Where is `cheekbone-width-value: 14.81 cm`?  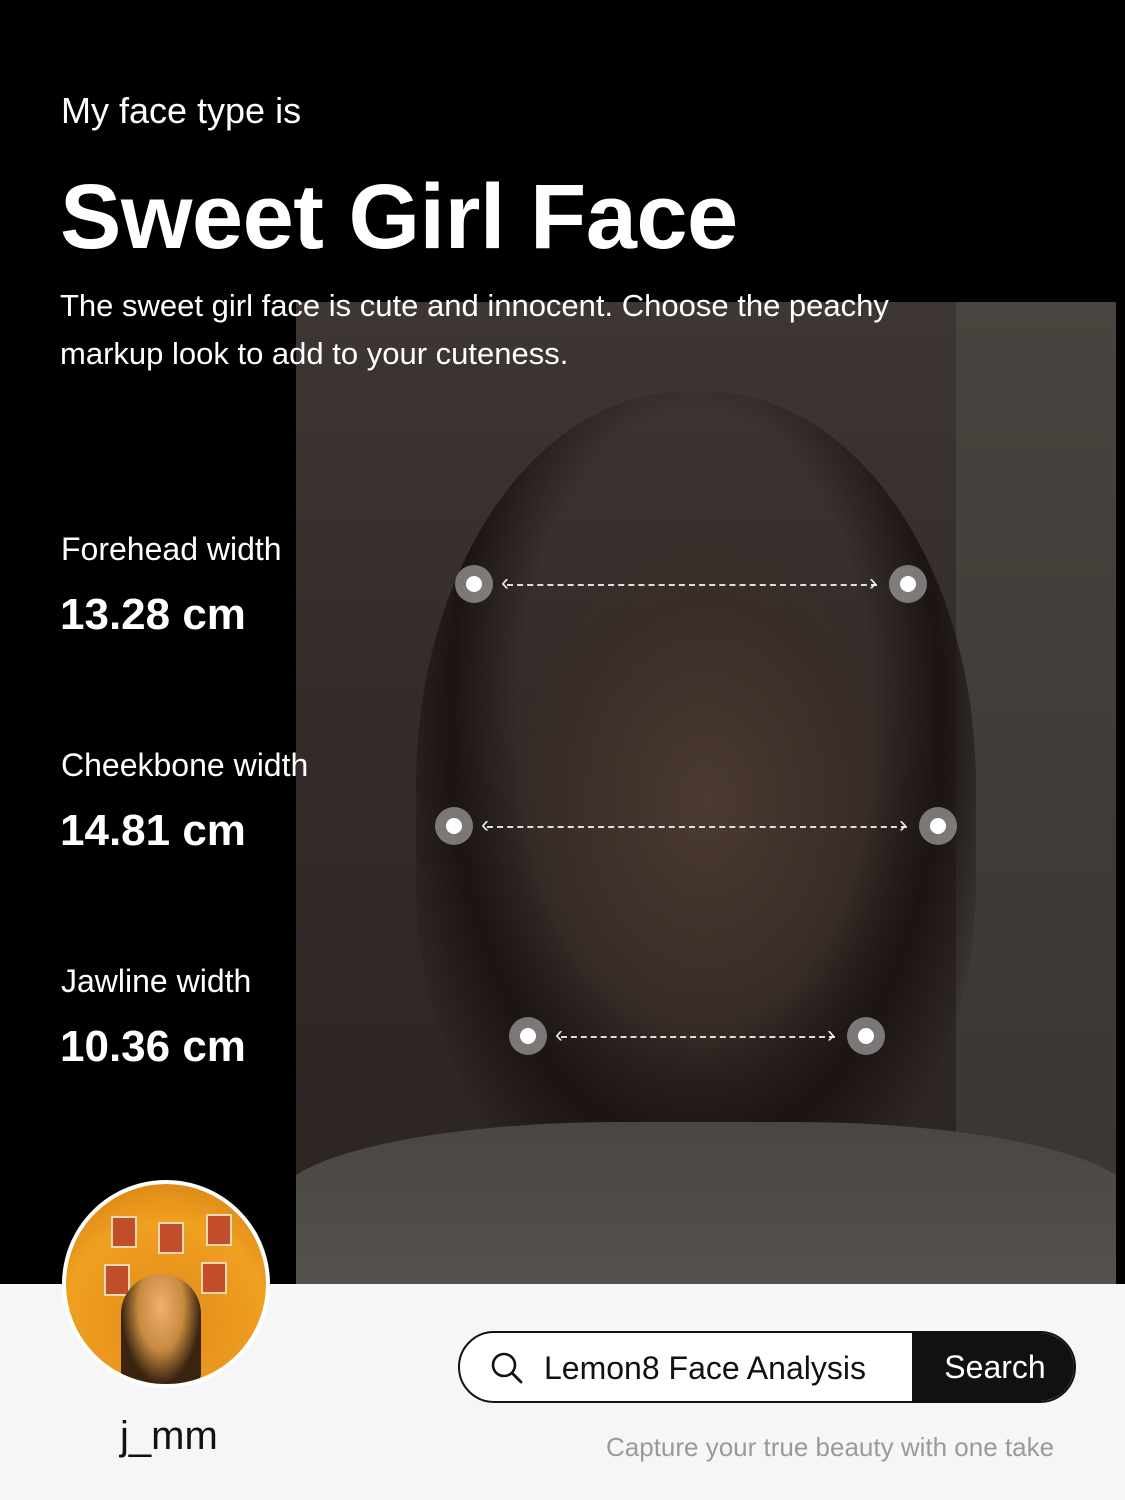 cheekbone-width-value: 14.81 cm is located at coordinates (153, 830).